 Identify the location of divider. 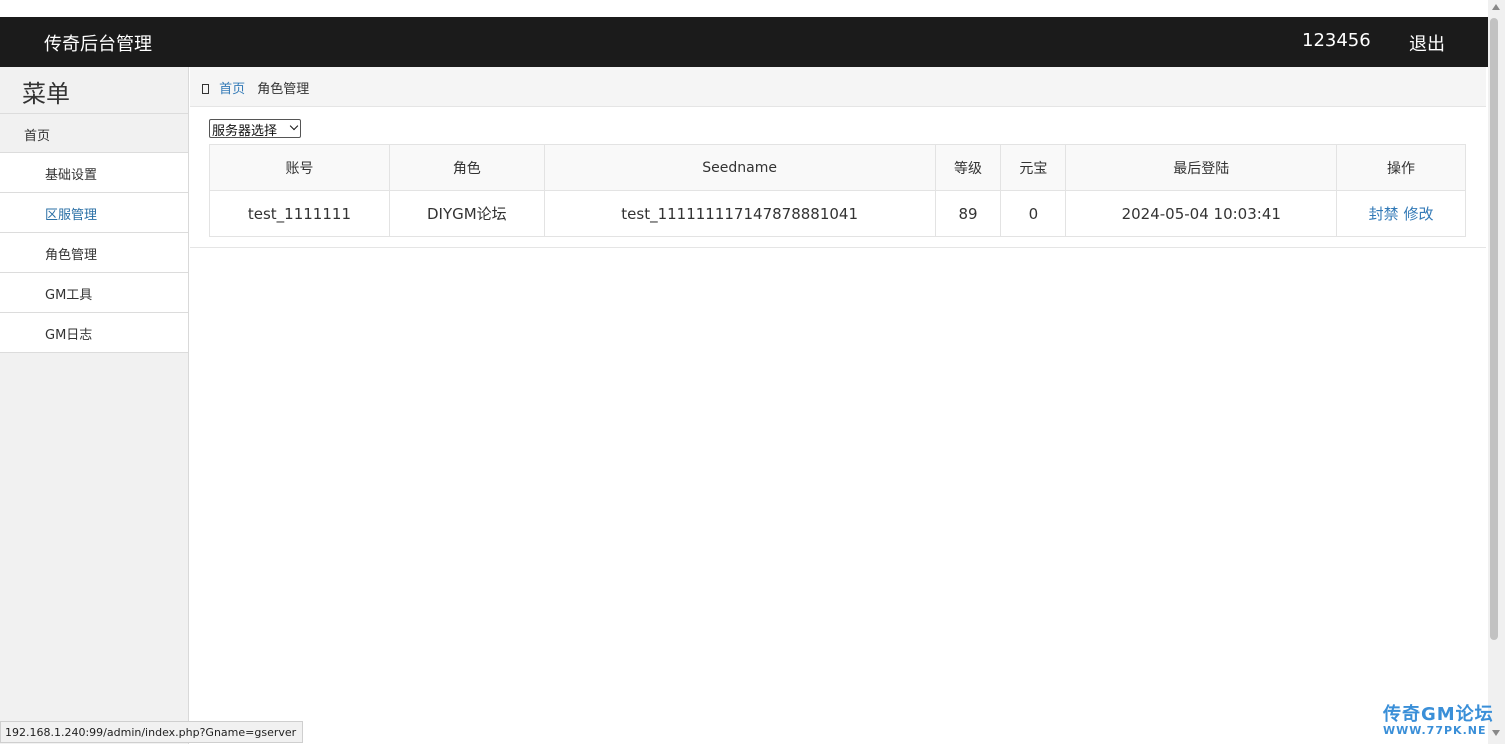
(838, 247).